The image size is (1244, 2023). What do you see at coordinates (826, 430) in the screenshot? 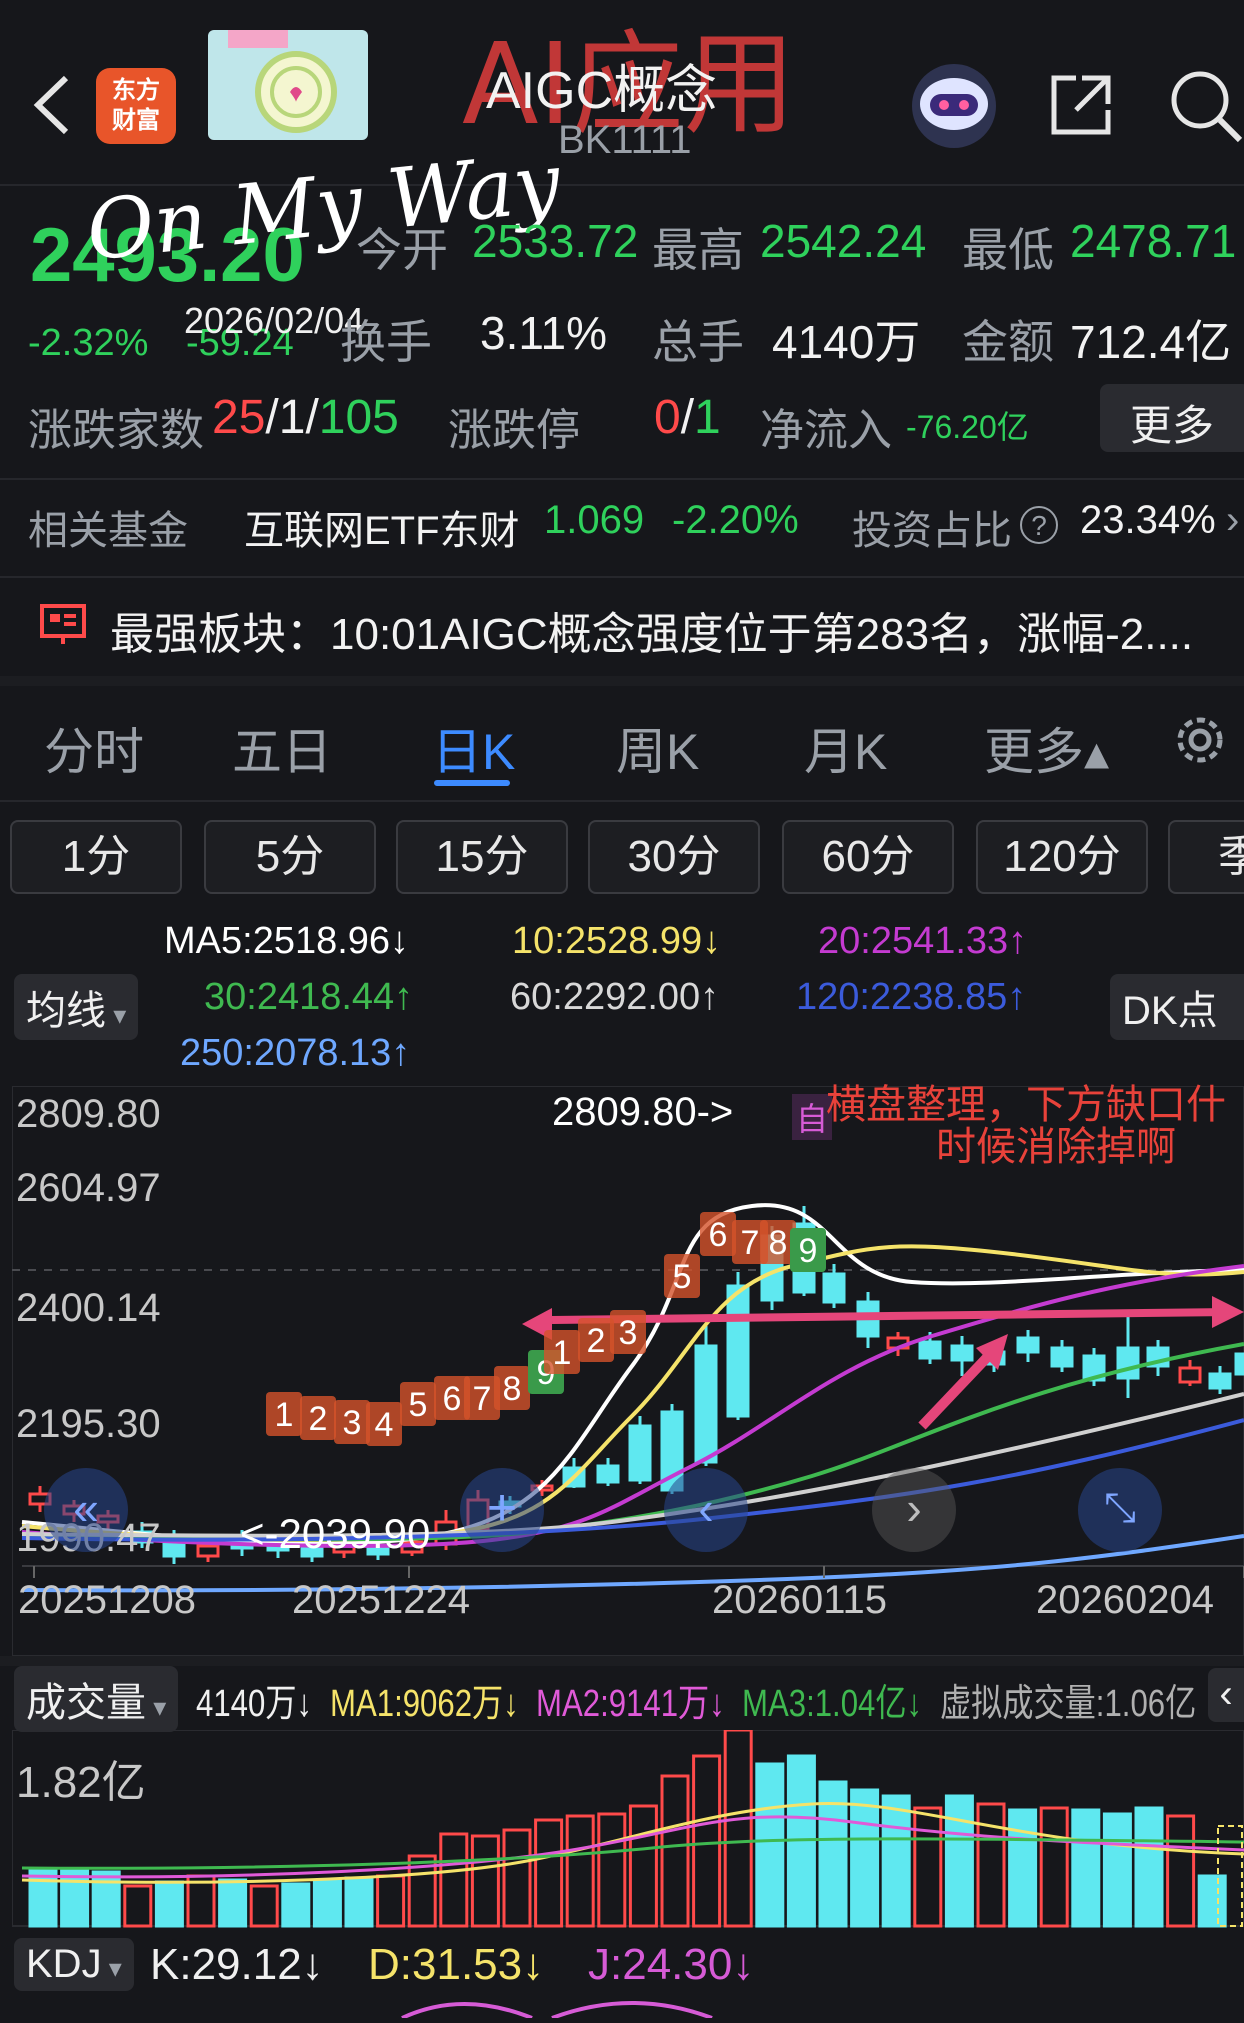
I see `netflow-label: 净流入` at bounding box center [826, 430].